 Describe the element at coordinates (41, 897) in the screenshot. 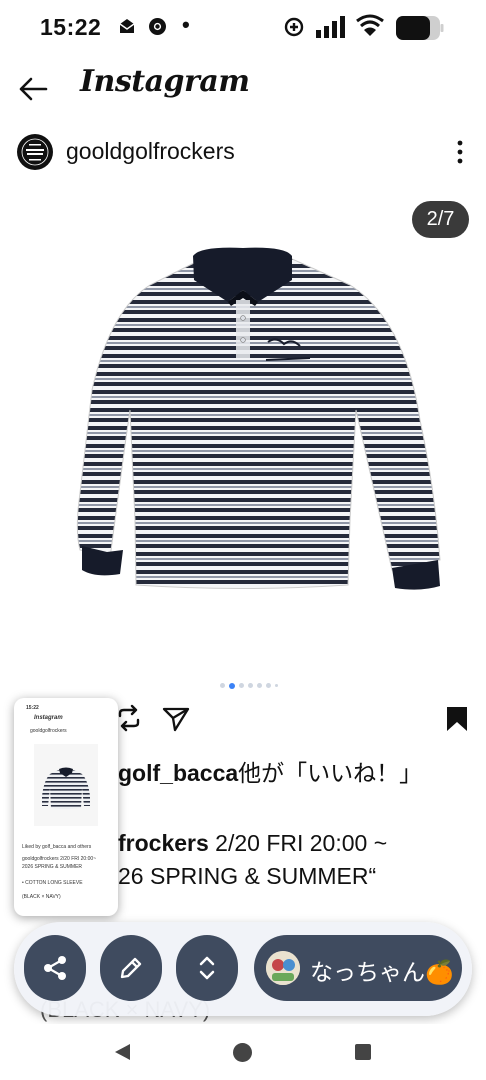

I see `thumb-line: (BLACK × NAVY)` at that location.